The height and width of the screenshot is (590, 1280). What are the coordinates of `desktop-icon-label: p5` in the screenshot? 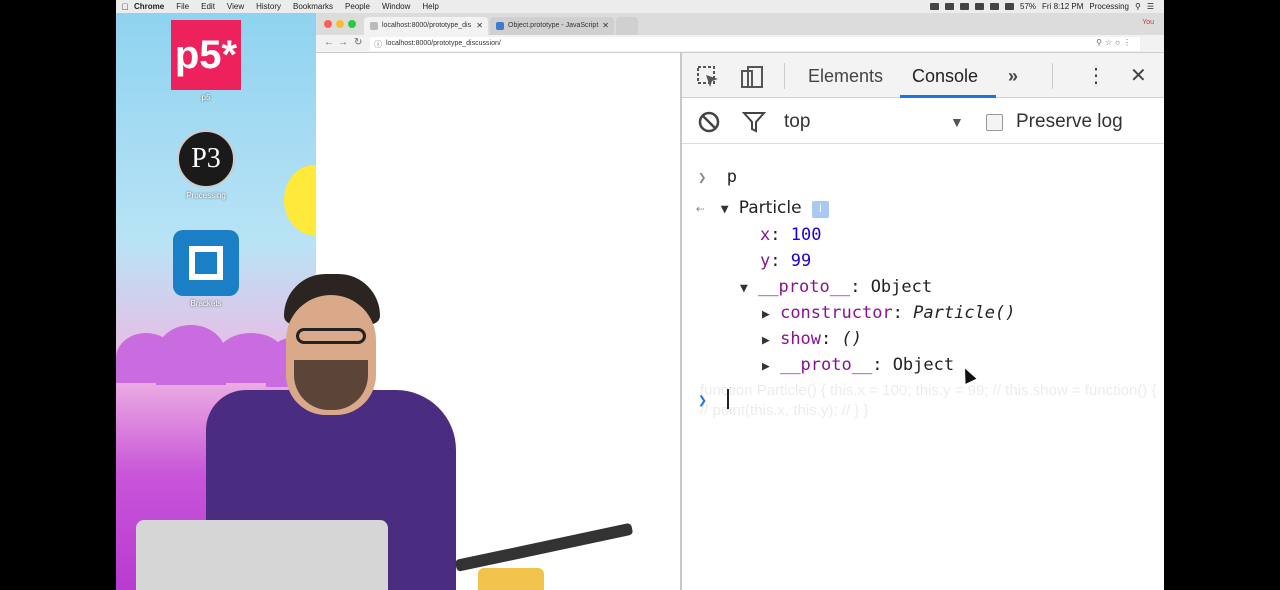 It's located at (206, 97).